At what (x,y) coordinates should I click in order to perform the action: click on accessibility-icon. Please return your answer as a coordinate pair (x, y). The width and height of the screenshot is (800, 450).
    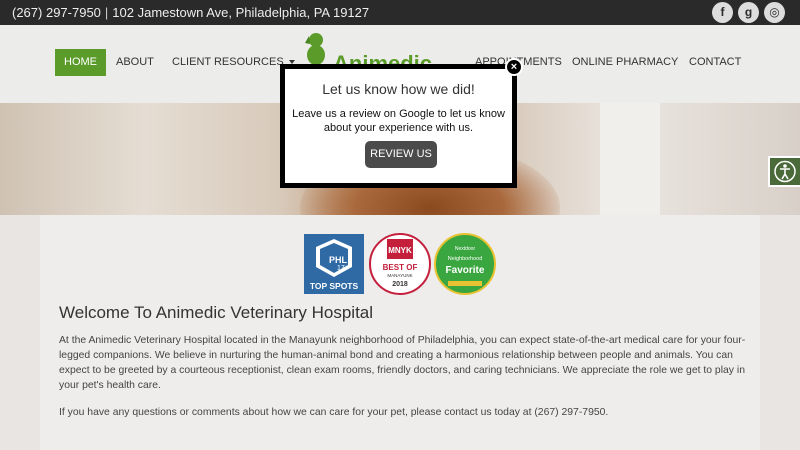
    Looking at the image, I should click on (785, 171).